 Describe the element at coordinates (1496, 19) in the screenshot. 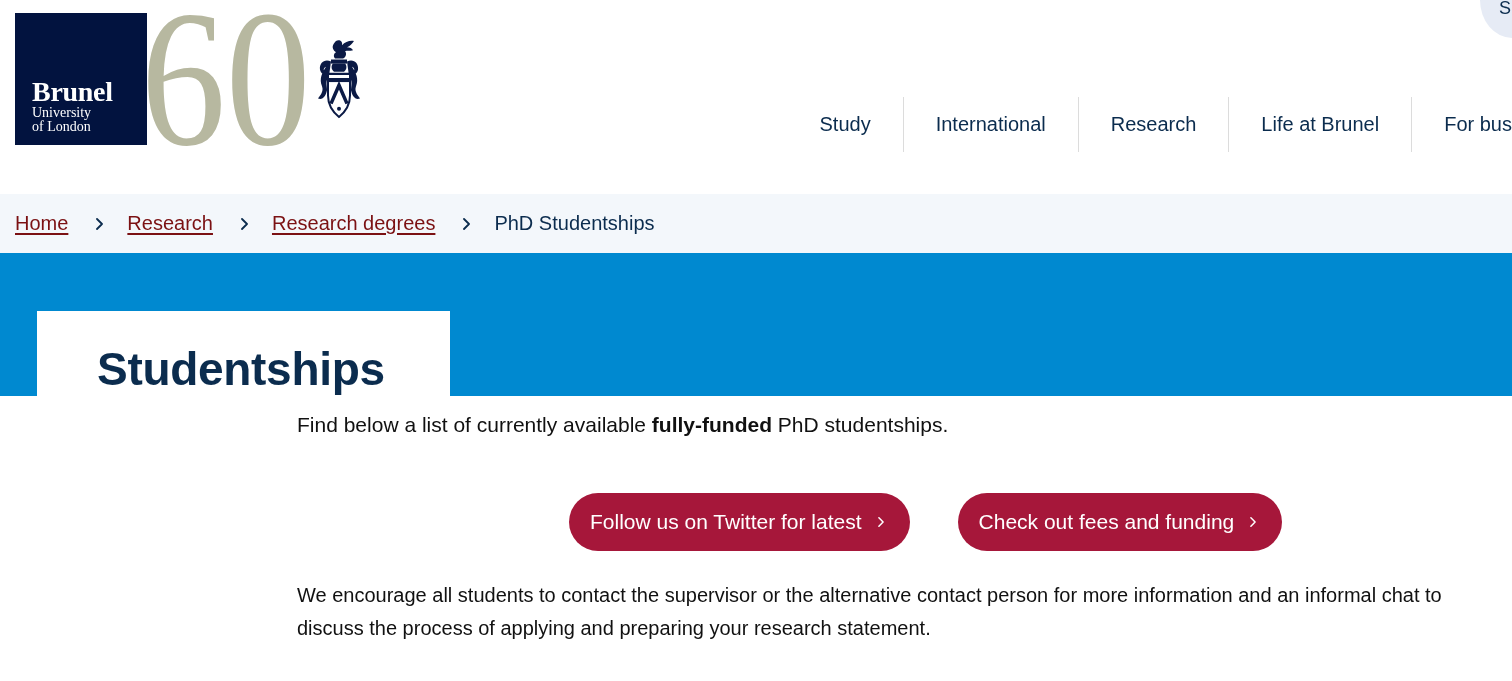

I see `corner-button: S` at that location.